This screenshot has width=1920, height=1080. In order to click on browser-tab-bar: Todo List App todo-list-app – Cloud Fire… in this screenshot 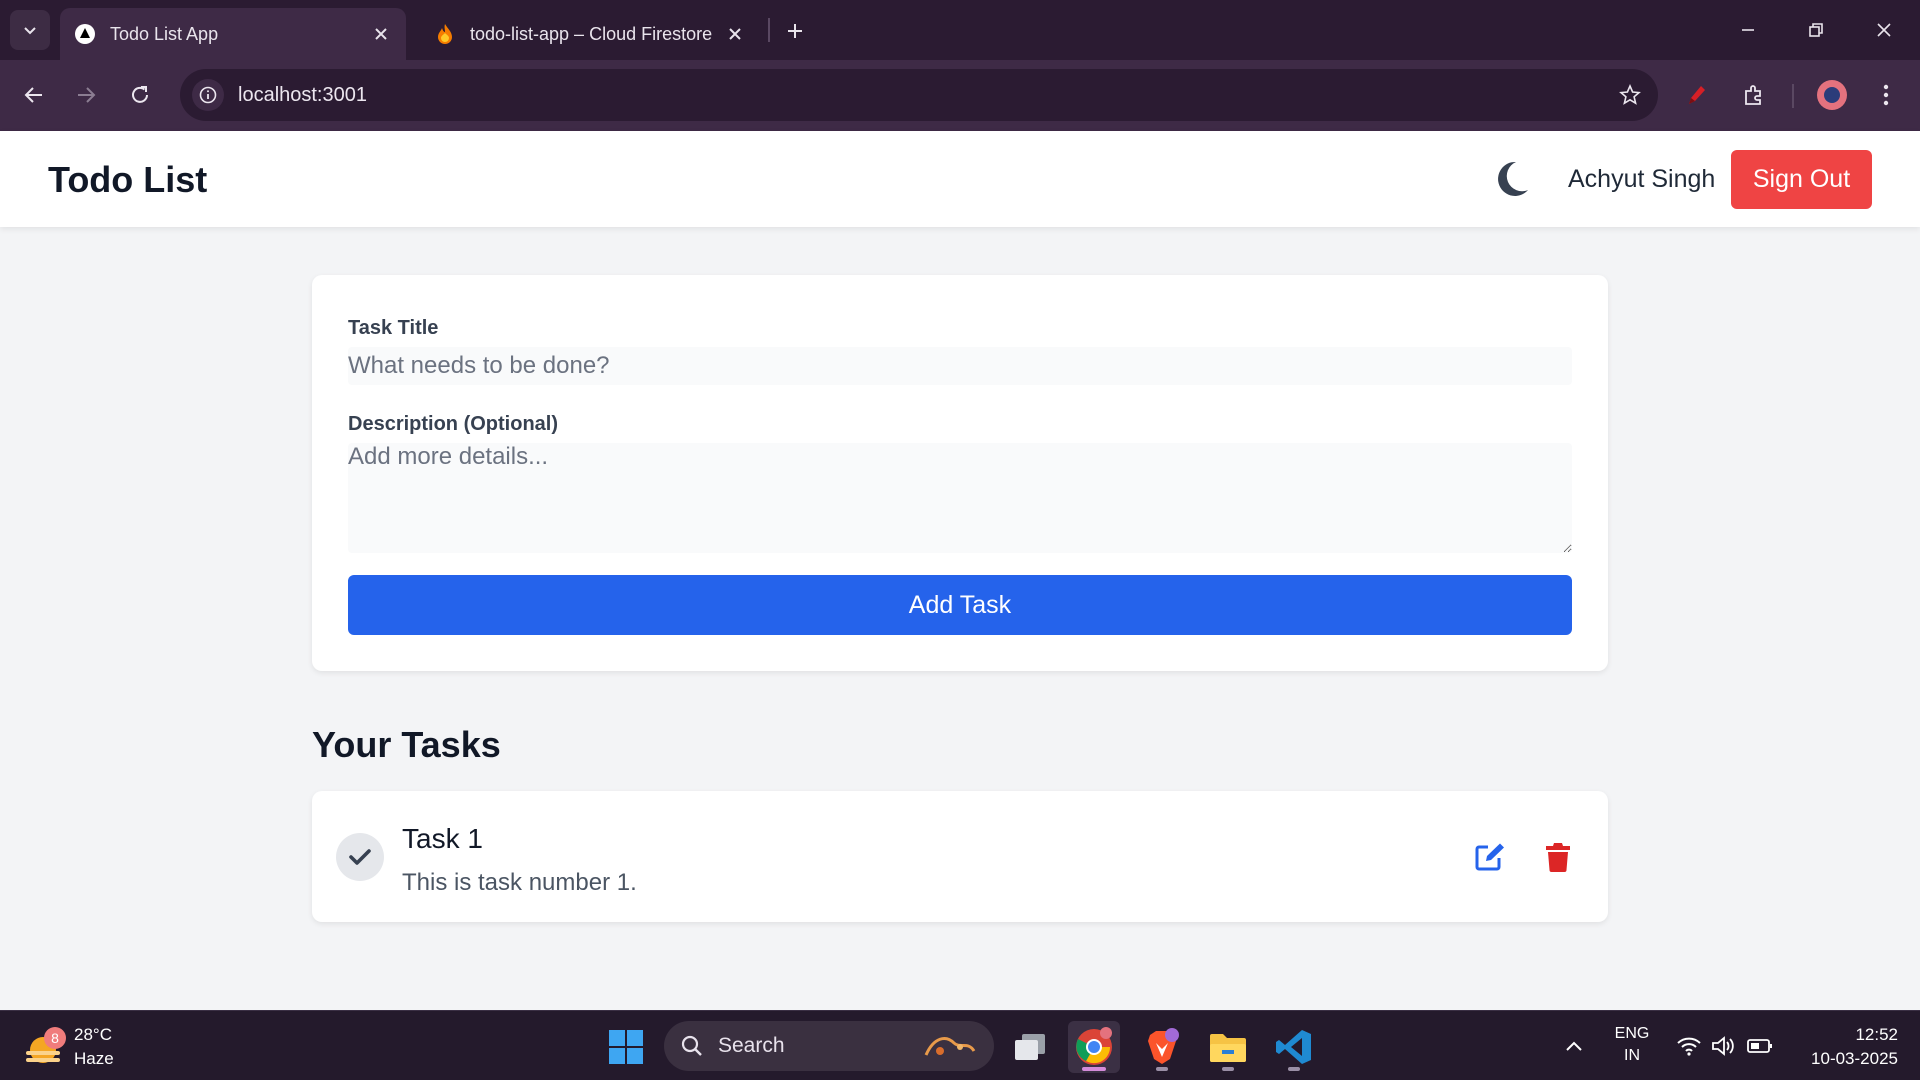, I will do `click(960, 30)`.